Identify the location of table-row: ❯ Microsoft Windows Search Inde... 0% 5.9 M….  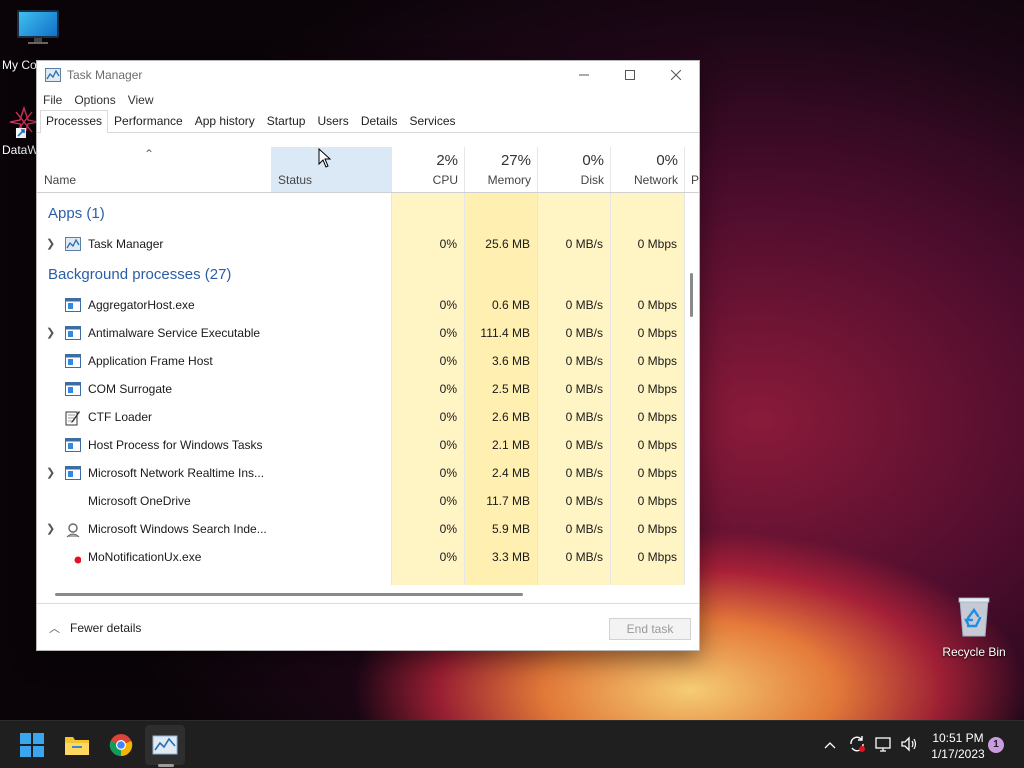
(368, 529).